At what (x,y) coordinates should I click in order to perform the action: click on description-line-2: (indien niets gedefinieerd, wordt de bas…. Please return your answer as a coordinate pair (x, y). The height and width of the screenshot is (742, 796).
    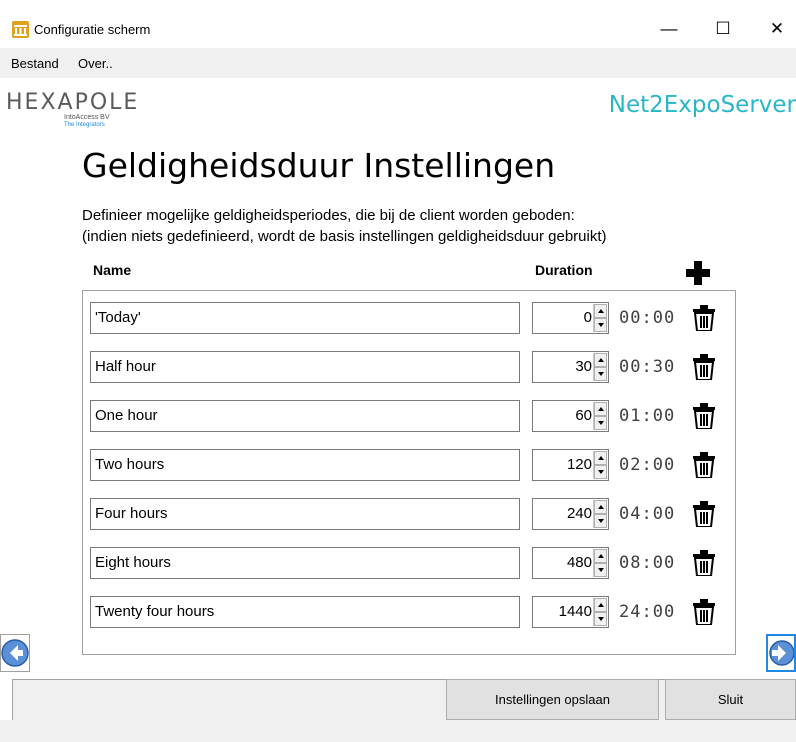
    Looking at the image, I should click on (344, 236).